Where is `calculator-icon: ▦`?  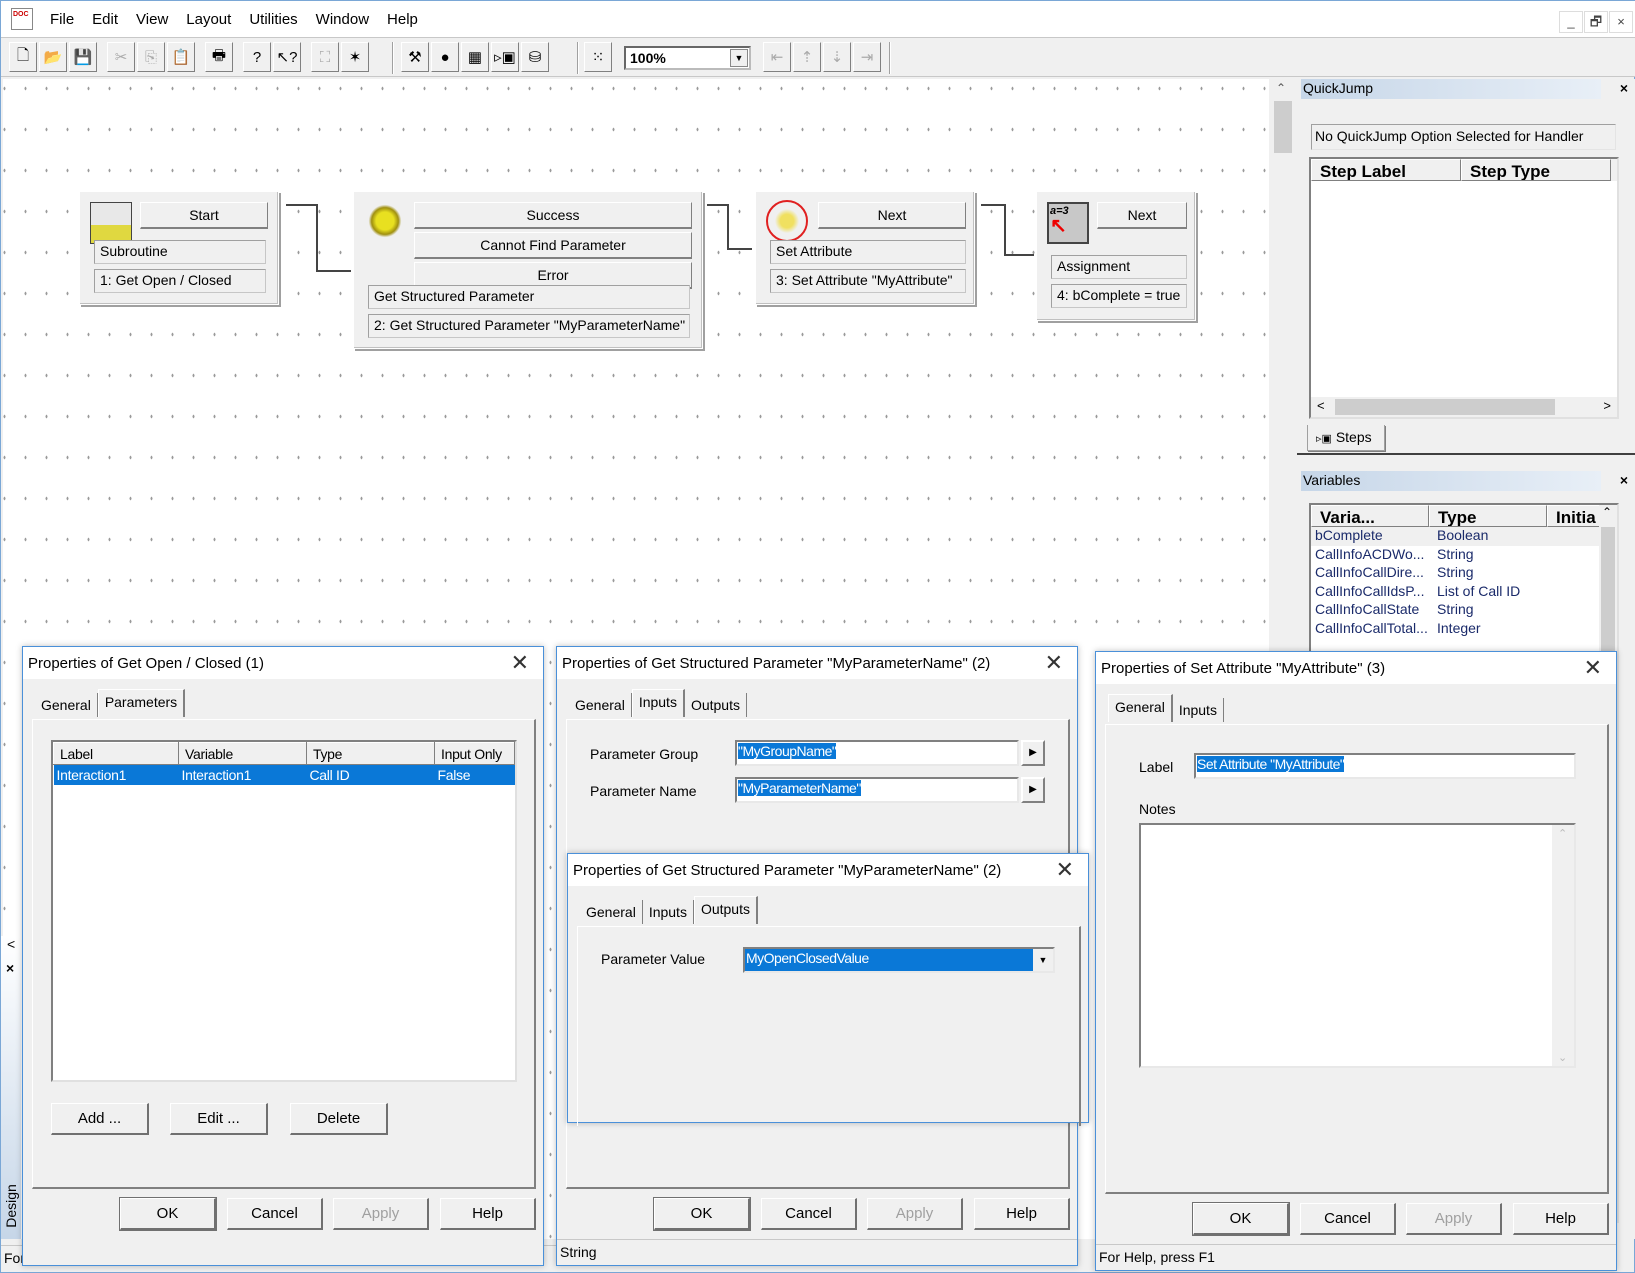 calculator-icon: ▦ is located at coordinates (475, 57).